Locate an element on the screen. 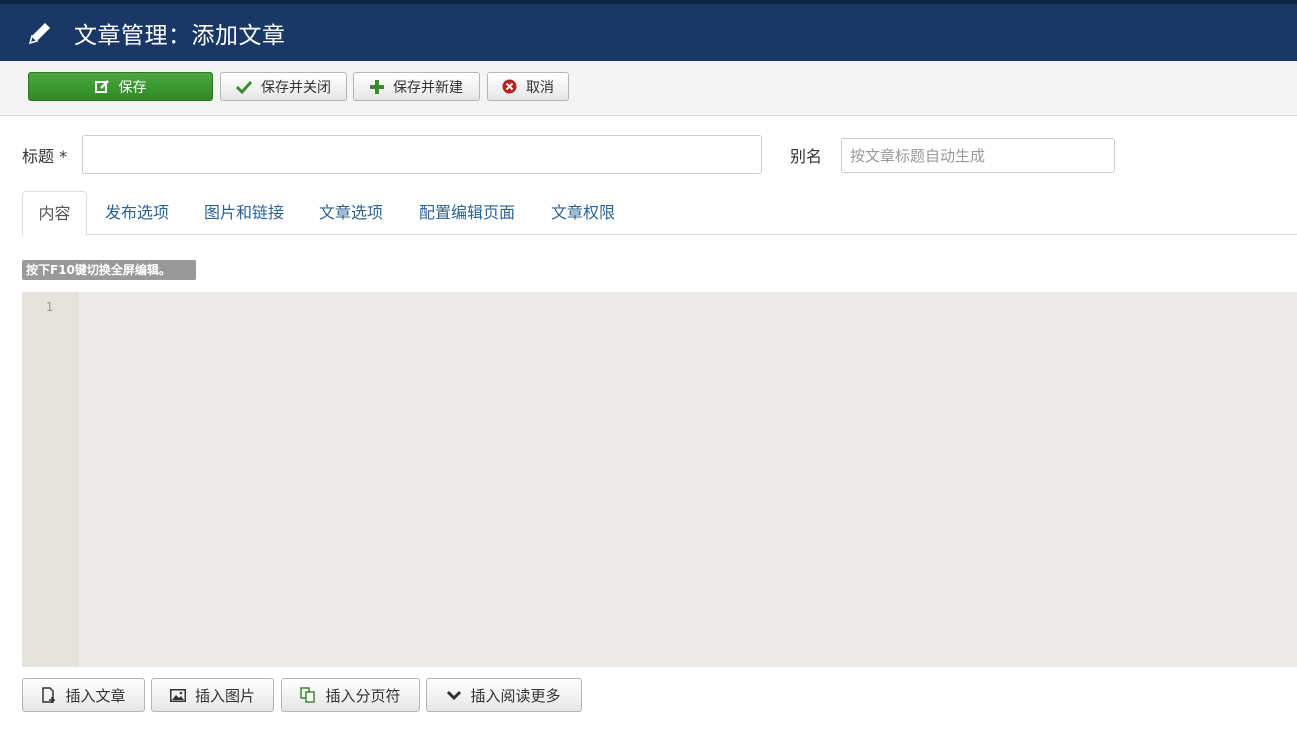 This screenshot has width=1297, height=748. cancel-label: 取消 is located at coordinates (540, 87).